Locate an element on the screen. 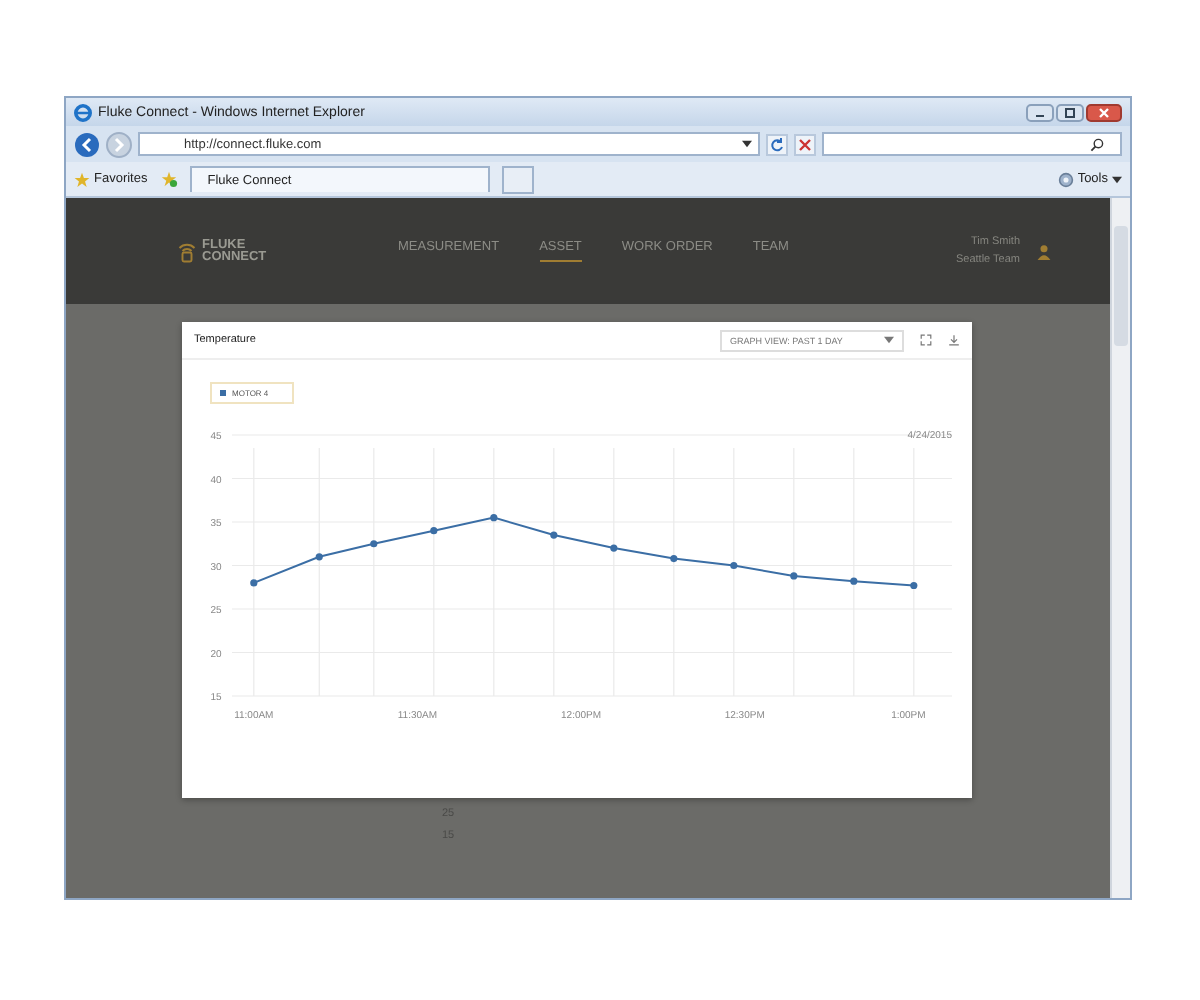 The image size is (1200, 1000). close-button is located at coordinates (1104, 112).